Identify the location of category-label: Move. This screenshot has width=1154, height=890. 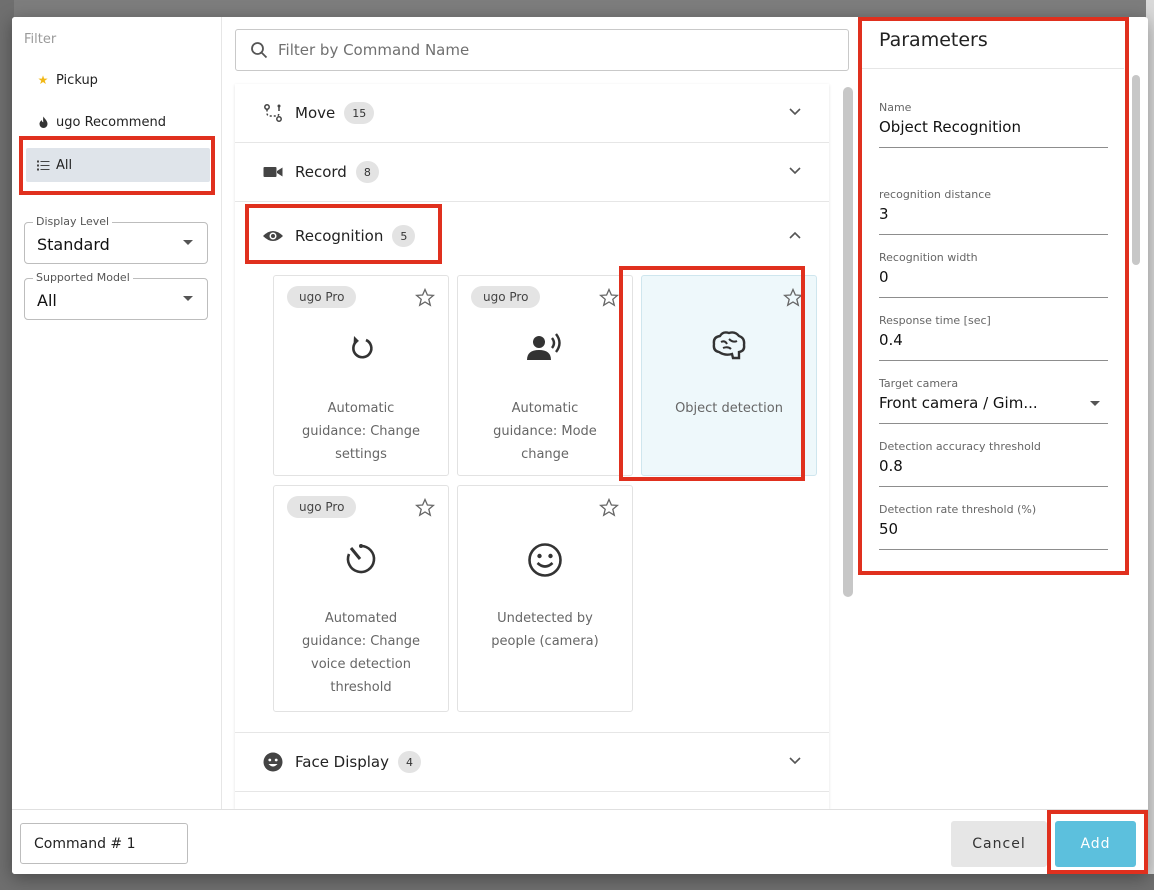
(315, 113).